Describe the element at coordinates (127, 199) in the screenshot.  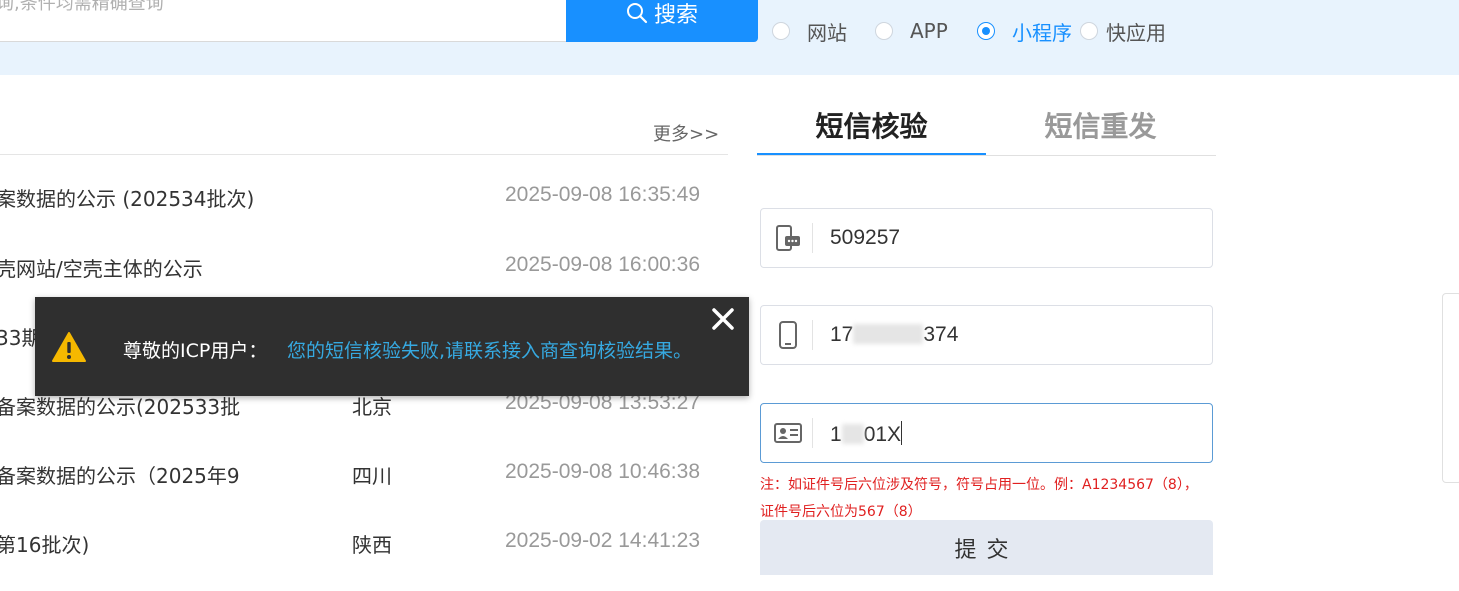
I see `notice-title: 案数据的公示 (202534批次)` at that location.